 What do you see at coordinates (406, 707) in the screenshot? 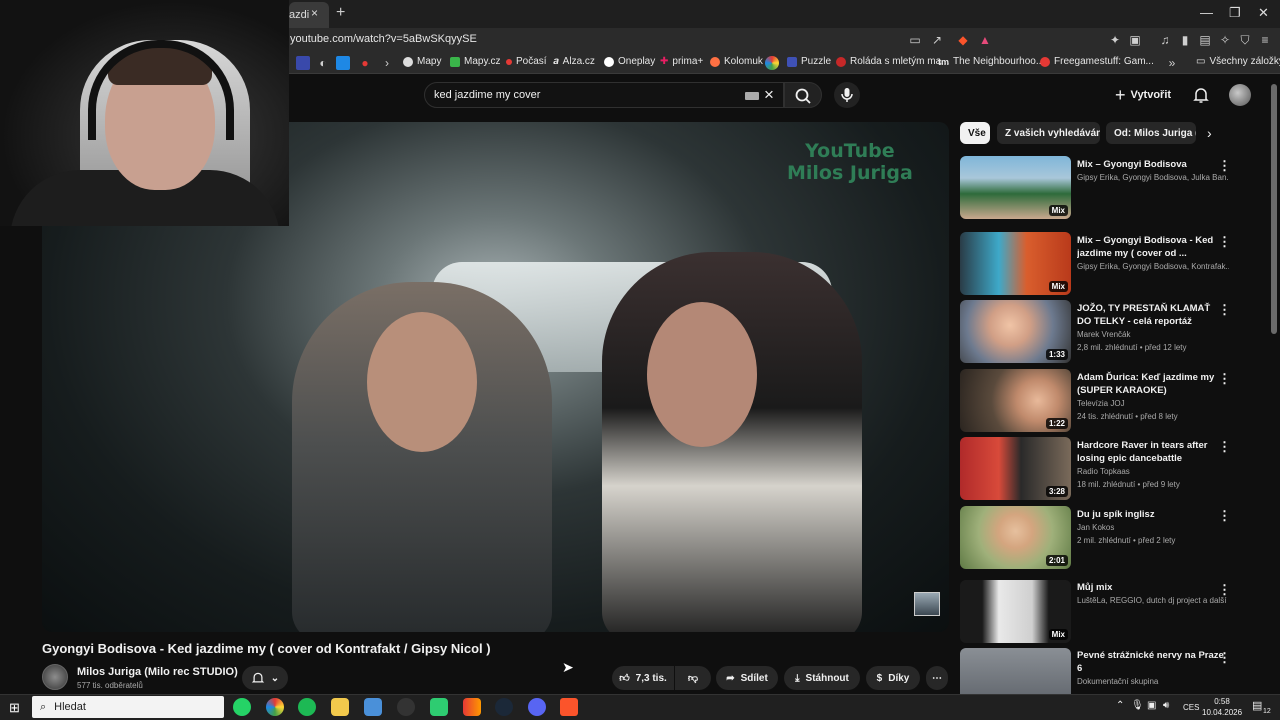
I see `app-g-icon` at bounding box center [406, 707].